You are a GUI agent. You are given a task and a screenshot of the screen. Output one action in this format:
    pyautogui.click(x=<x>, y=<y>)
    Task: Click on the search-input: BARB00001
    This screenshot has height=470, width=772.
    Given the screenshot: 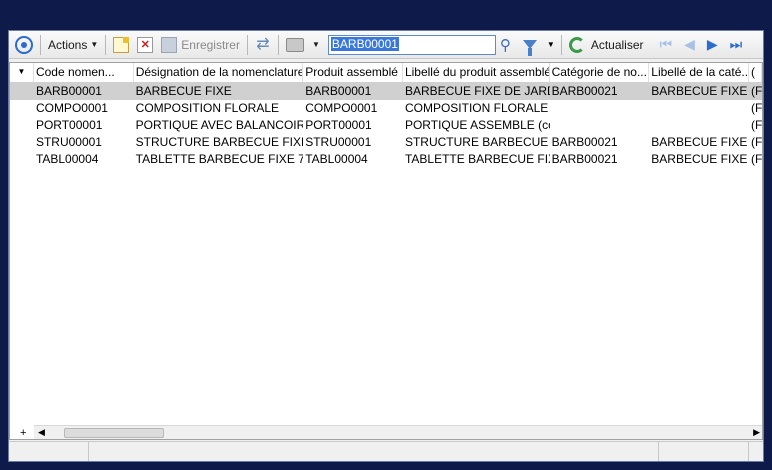 What is the action you would take?
    pyautogui.click(x=411, y=44)
    